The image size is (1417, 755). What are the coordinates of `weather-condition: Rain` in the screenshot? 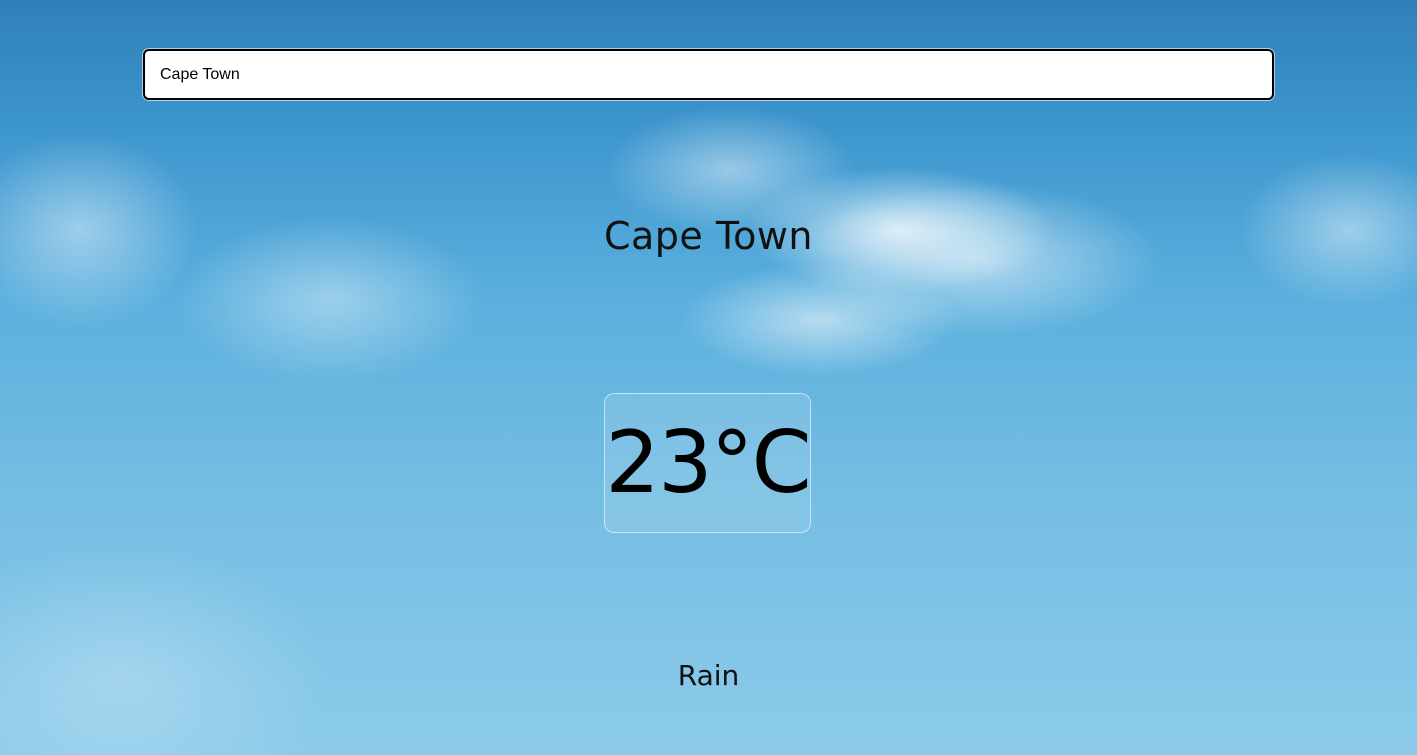 It's located at (708, 675).